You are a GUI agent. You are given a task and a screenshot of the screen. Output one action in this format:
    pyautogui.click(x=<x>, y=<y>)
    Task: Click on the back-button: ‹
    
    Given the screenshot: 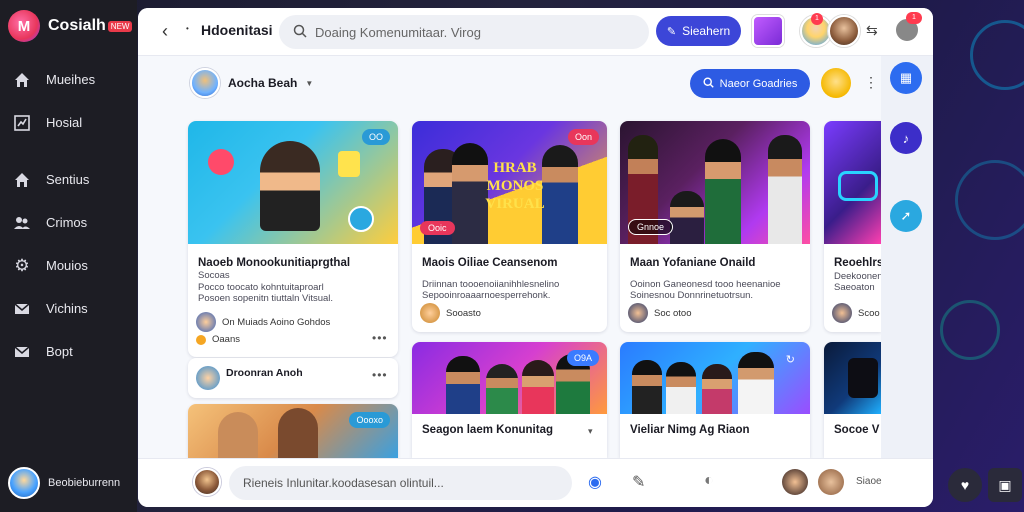 What is the action you would take?
    pyautogui.click(x=165, y=31)
    